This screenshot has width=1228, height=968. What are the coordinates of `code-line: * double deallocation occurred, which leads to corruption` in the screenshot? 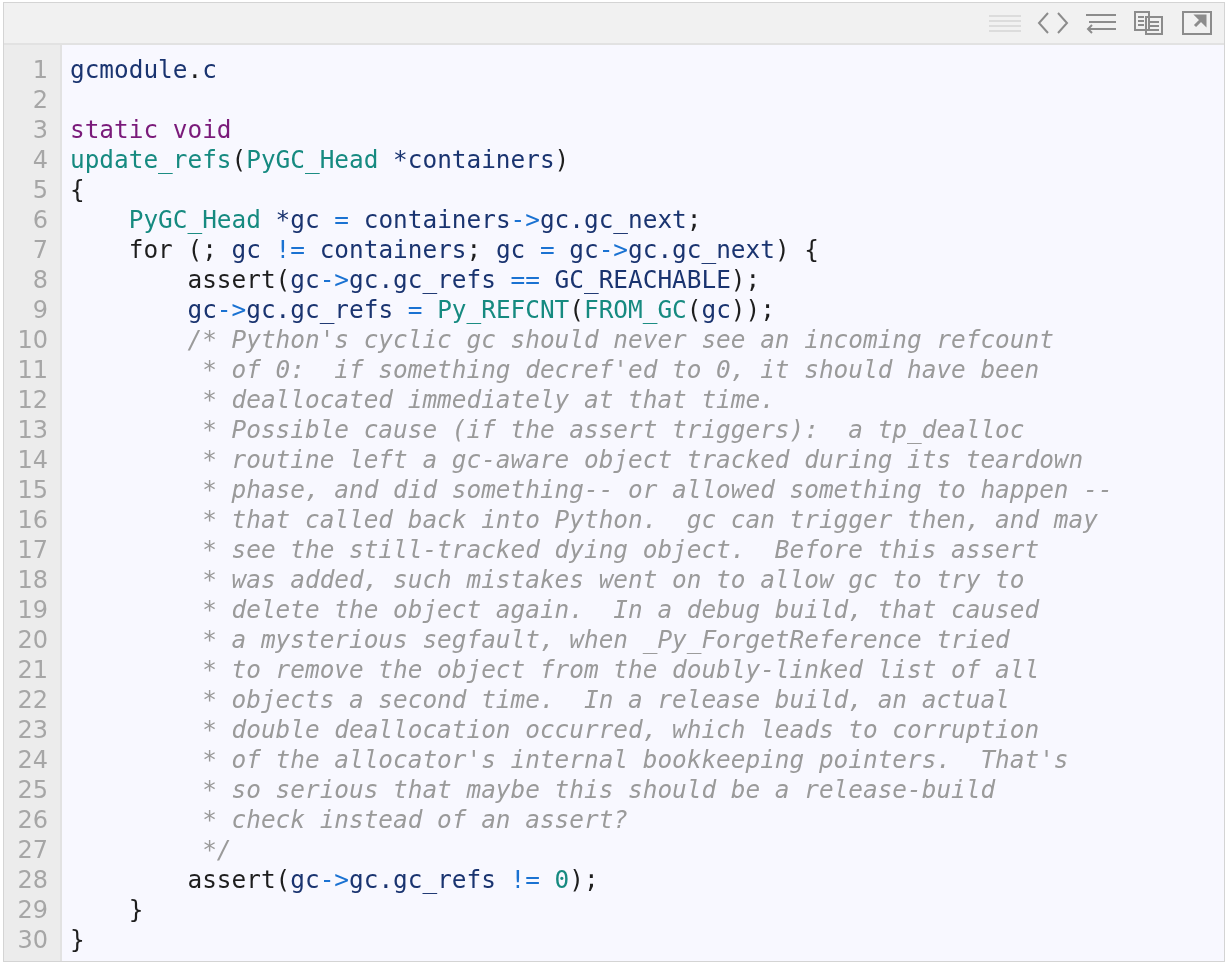 It's located at (620, 730).